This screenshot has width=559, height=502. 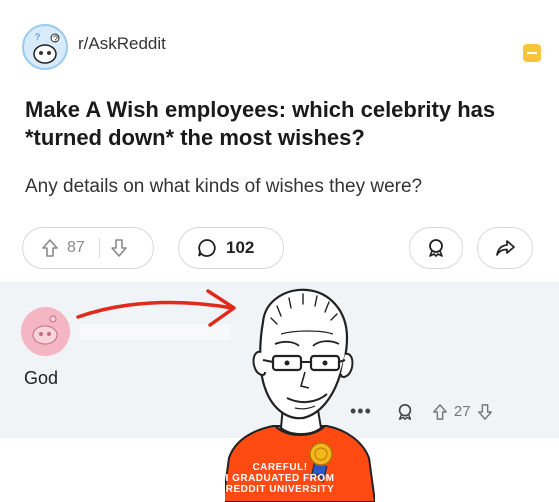 What do you see at coordinates (280, 489) in the screenshot?
I see `shirt-line: REDDIT UNIVERSITY` at bounding box center [280, 489].